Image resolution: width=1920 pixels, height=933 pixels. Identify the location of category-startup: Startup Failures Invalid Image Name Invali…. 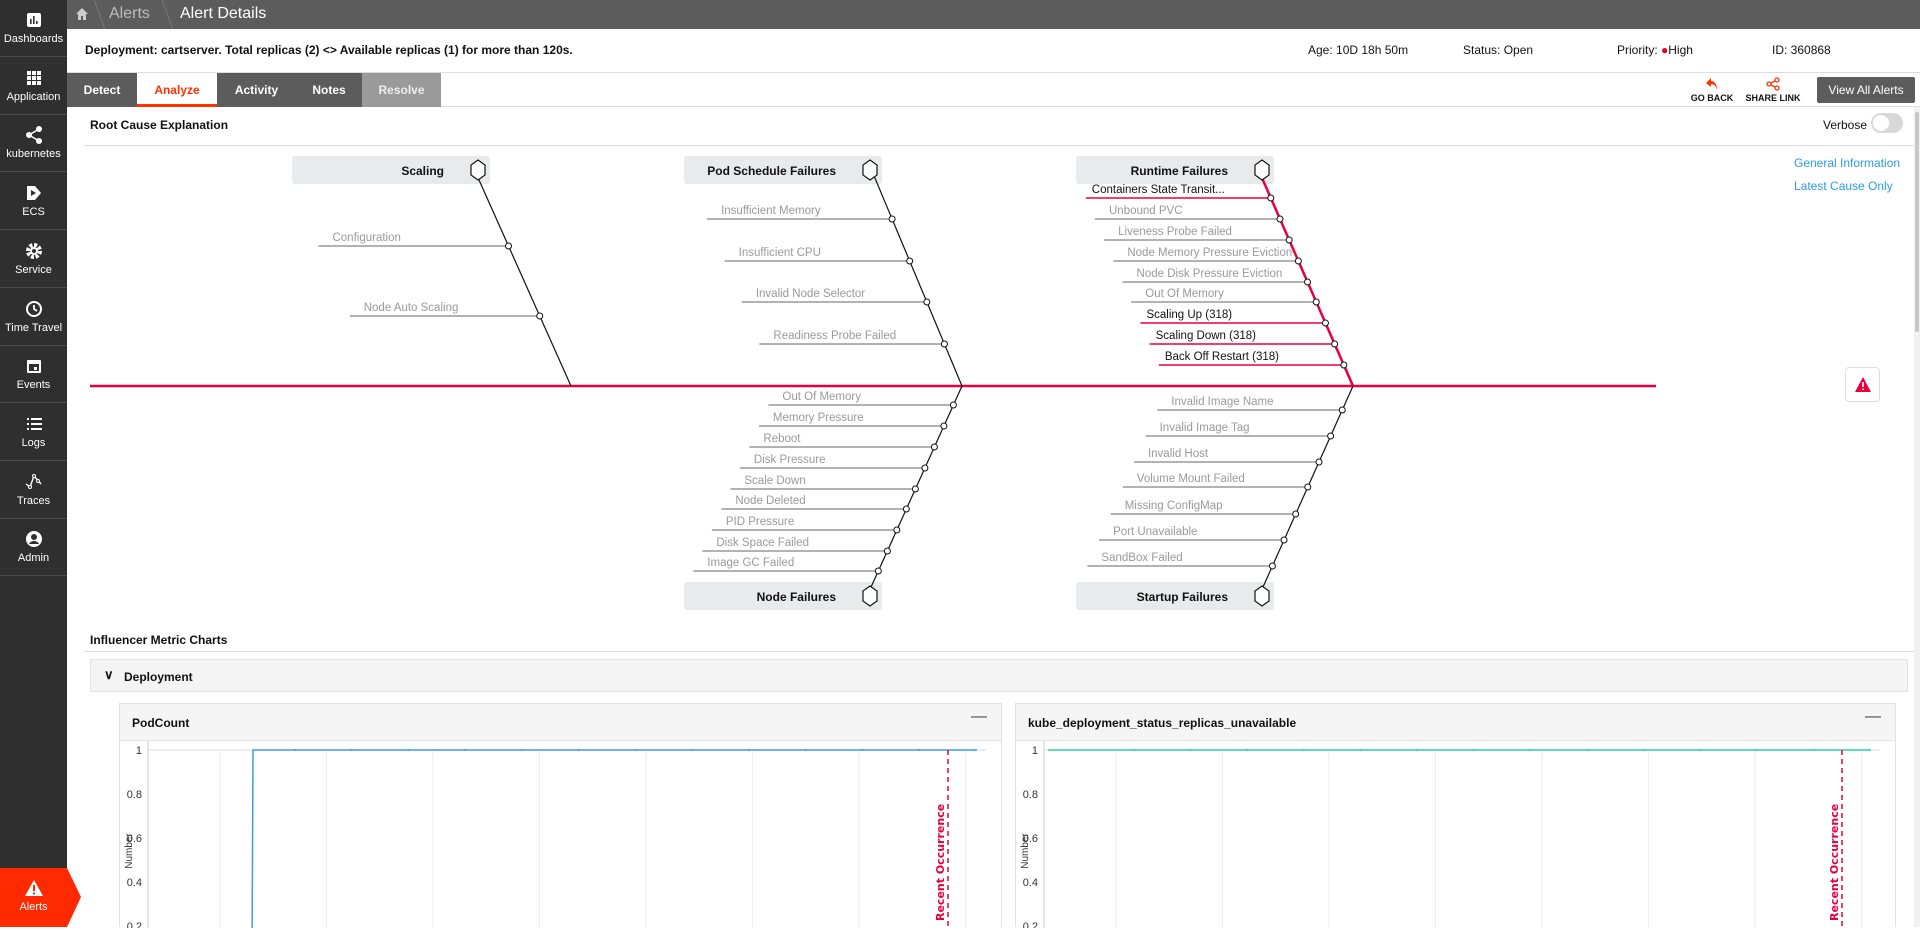
(1215, 497).